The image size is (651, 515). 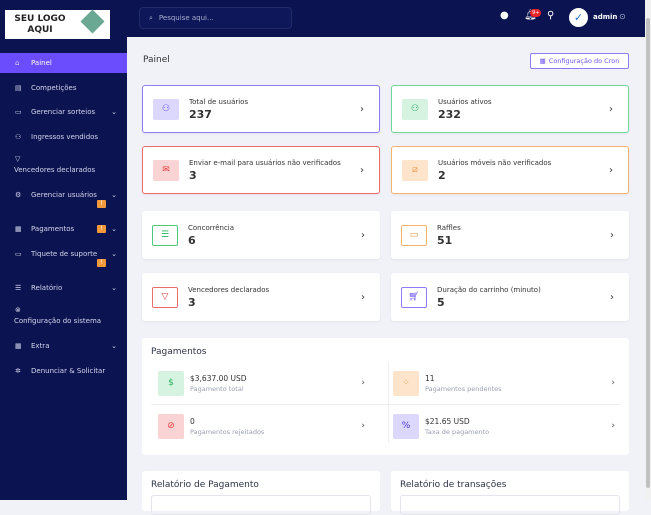 I want to click on logo: SEU LOGO AQUI, so click(x=57, y=24).